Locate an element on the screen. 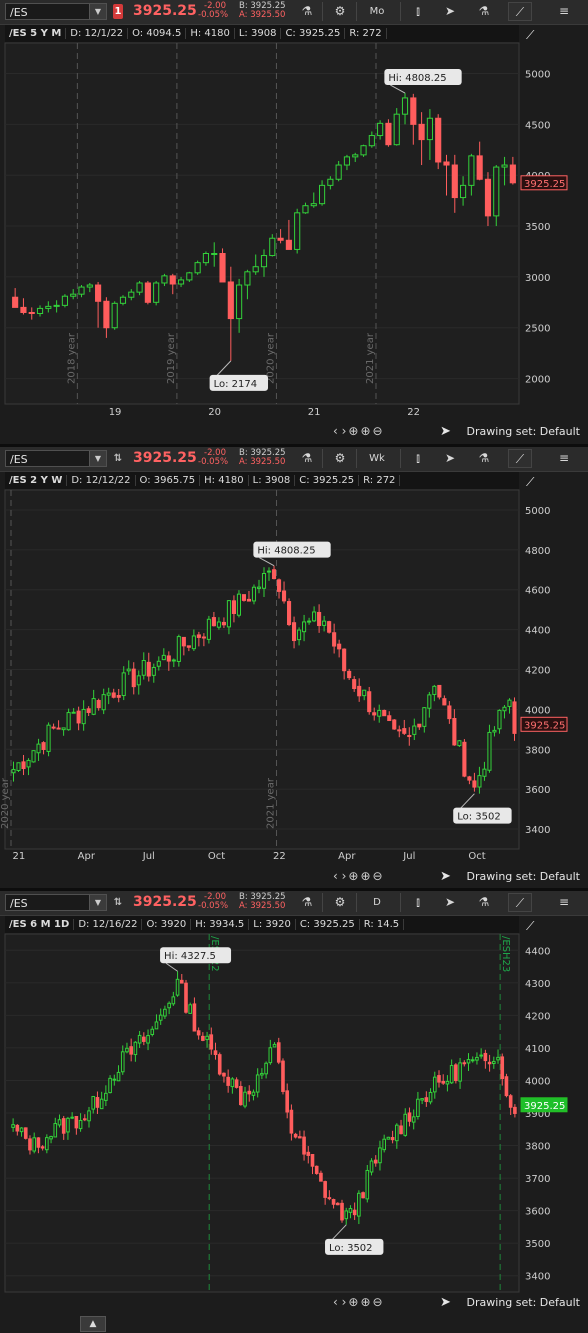  y-tick-label: 3500 is located at coordinates (537, 227).